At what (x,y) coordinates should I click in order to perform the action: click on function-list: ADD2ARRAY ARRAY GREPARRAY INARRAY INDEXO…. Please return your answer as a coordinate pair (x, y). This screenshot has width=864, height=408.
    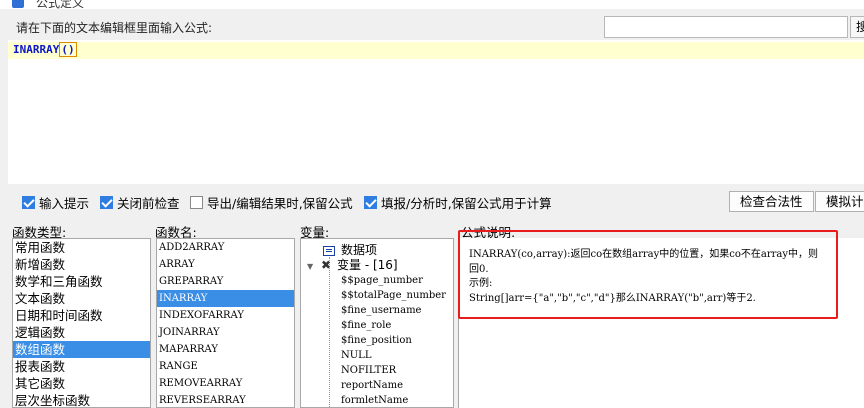
    Looking at the image, I should click on (225, 323).